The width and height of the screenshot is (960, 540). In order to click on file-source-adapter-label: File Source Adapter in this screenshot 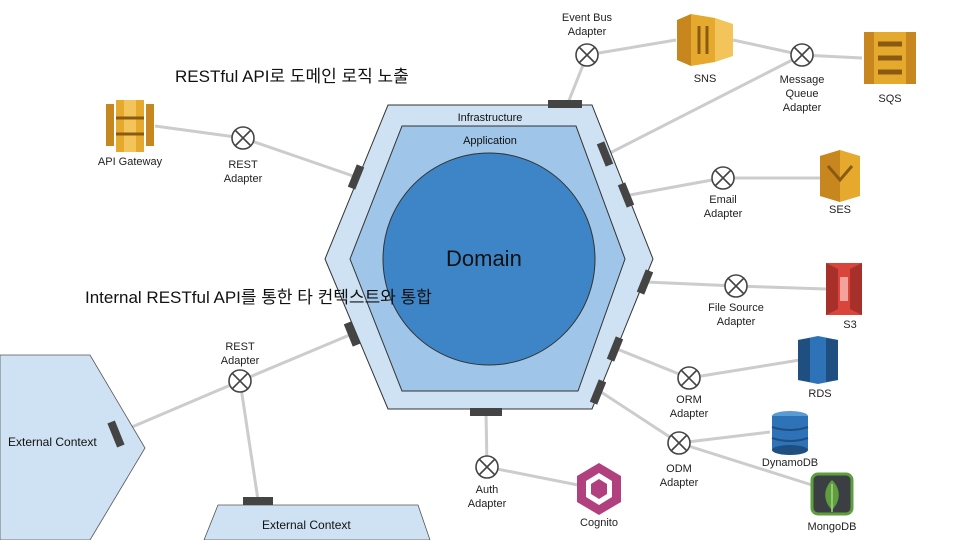, I will do `click(736, 315)`.